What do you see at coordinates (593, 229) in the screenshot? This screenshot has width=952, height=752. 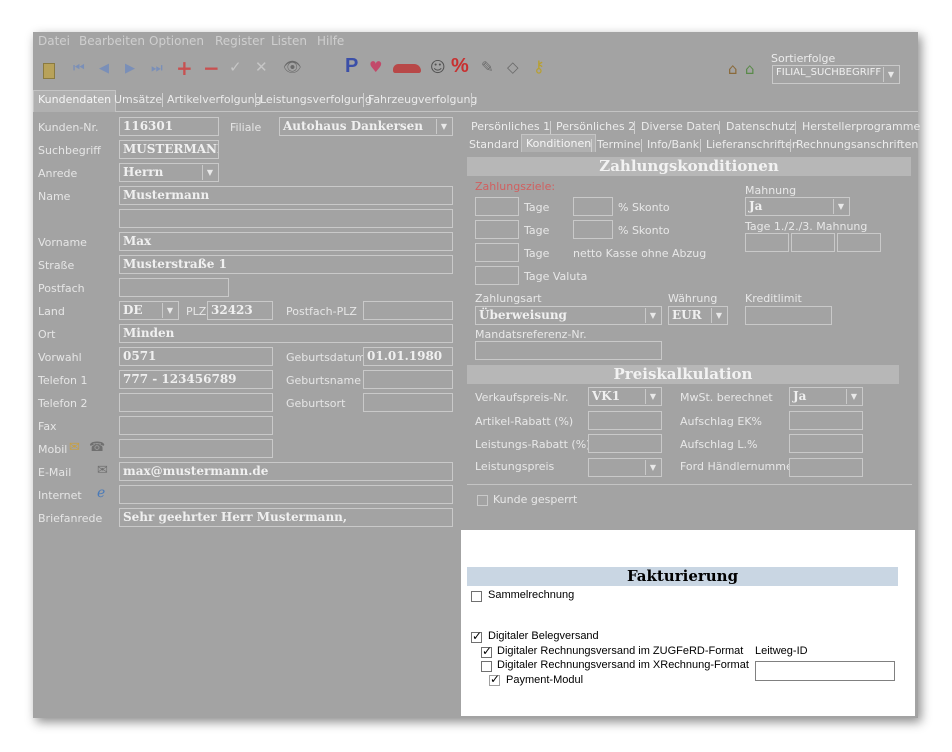 I see `skonto-2-field` at bounding box center [593, 229].